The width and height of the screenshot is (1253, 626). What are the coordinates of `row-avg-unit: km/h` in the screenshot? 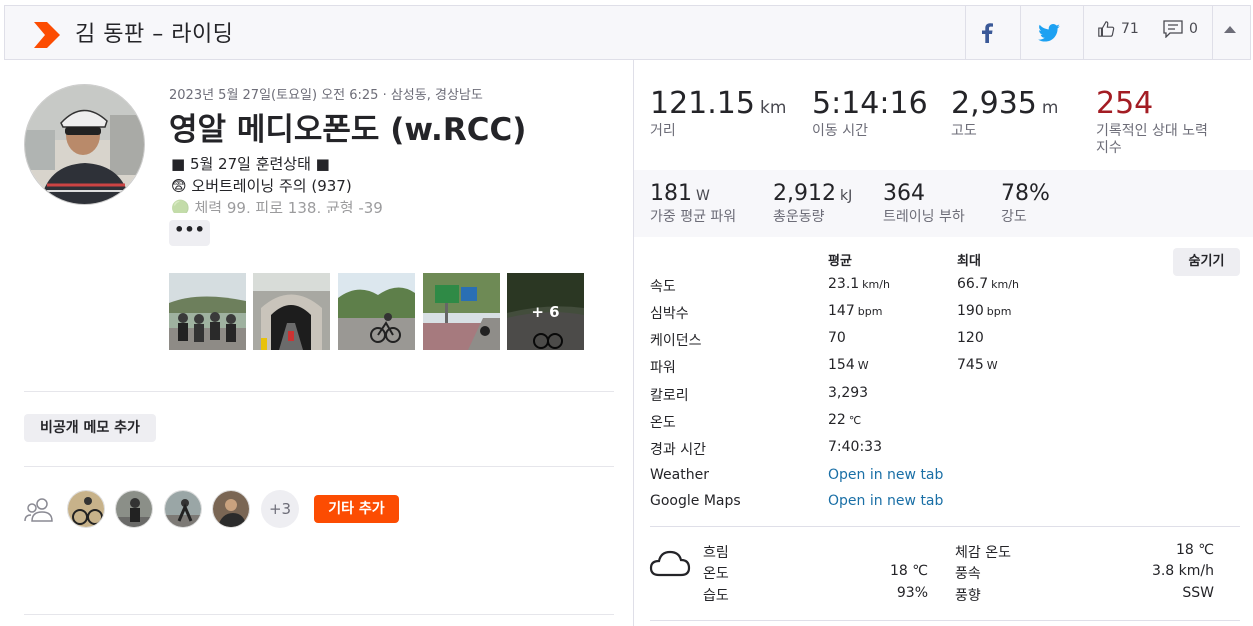 It's located at (876, 284).